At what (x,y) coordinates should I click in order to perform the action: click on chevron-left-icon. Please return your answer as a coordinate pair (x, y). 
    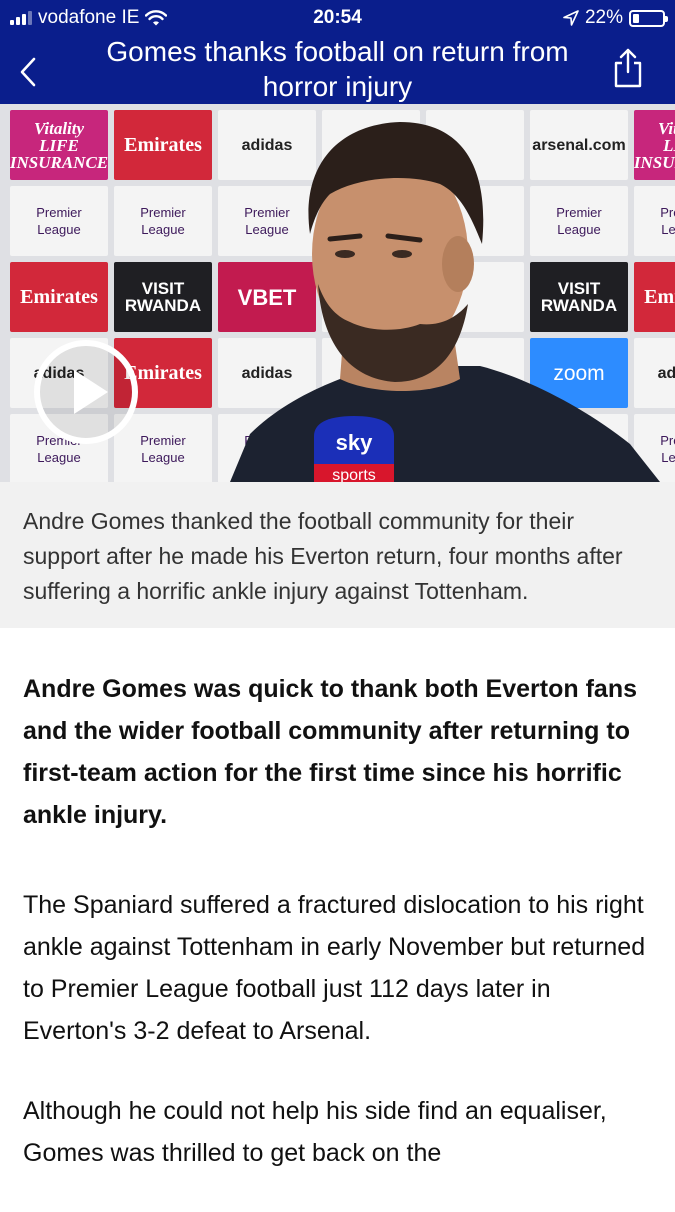
    Looking at the image, I should click on (28, 72).